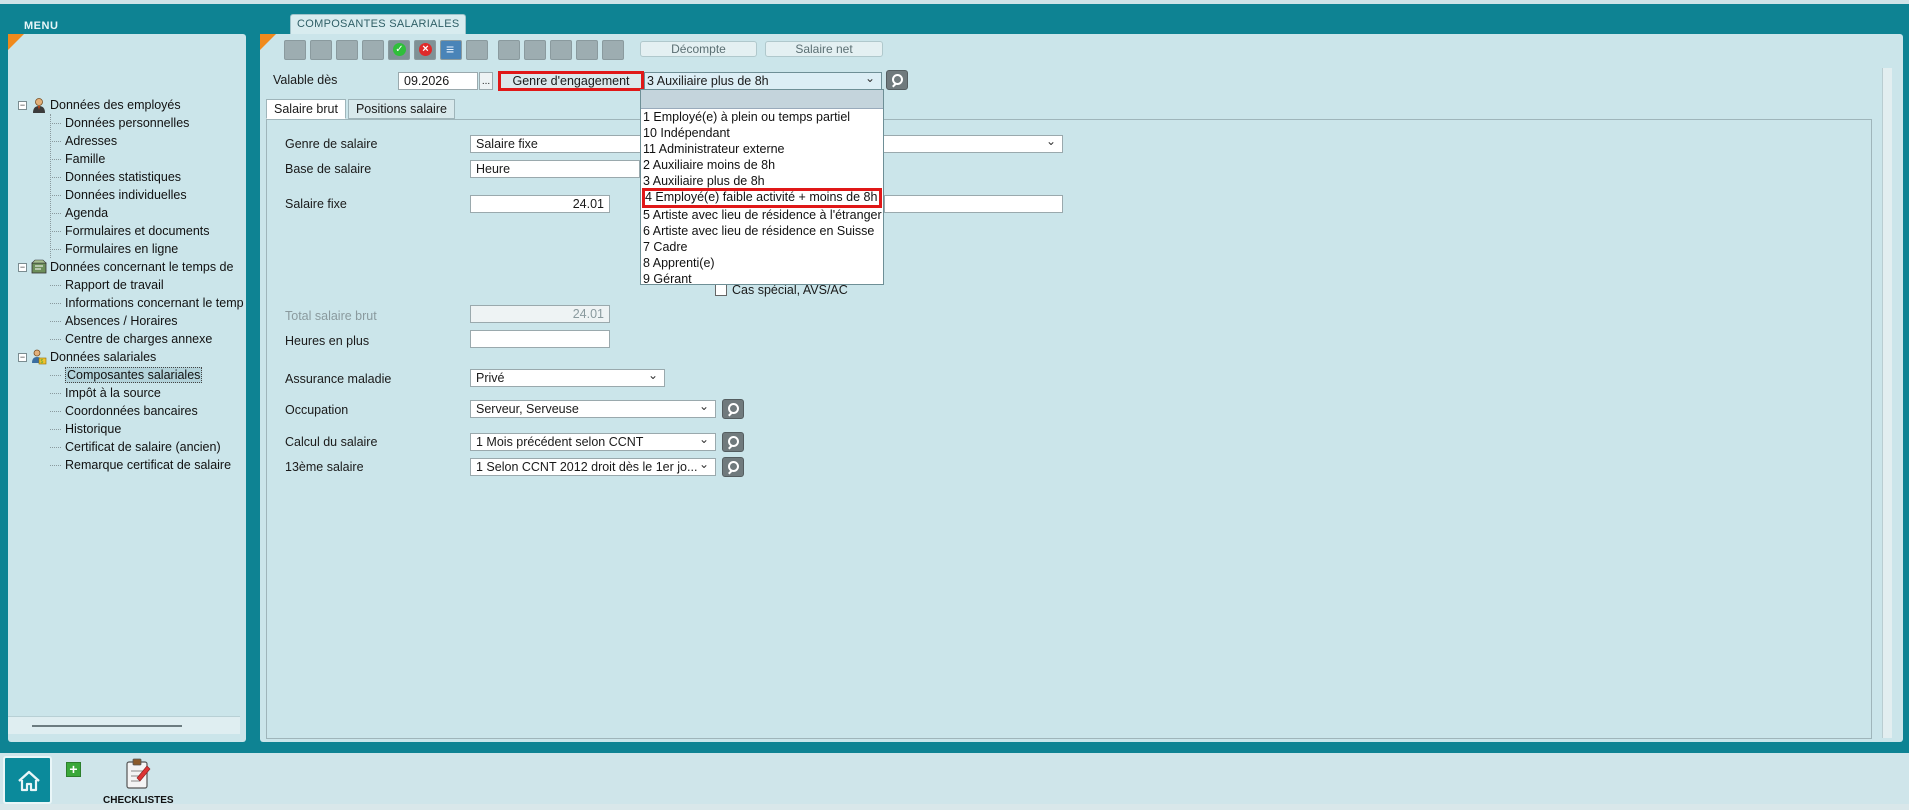 Image resolution: width=1909 pixels, height=810 pixels. I want to click on dropdown-option: 9 Gérant, so click(762, 279).